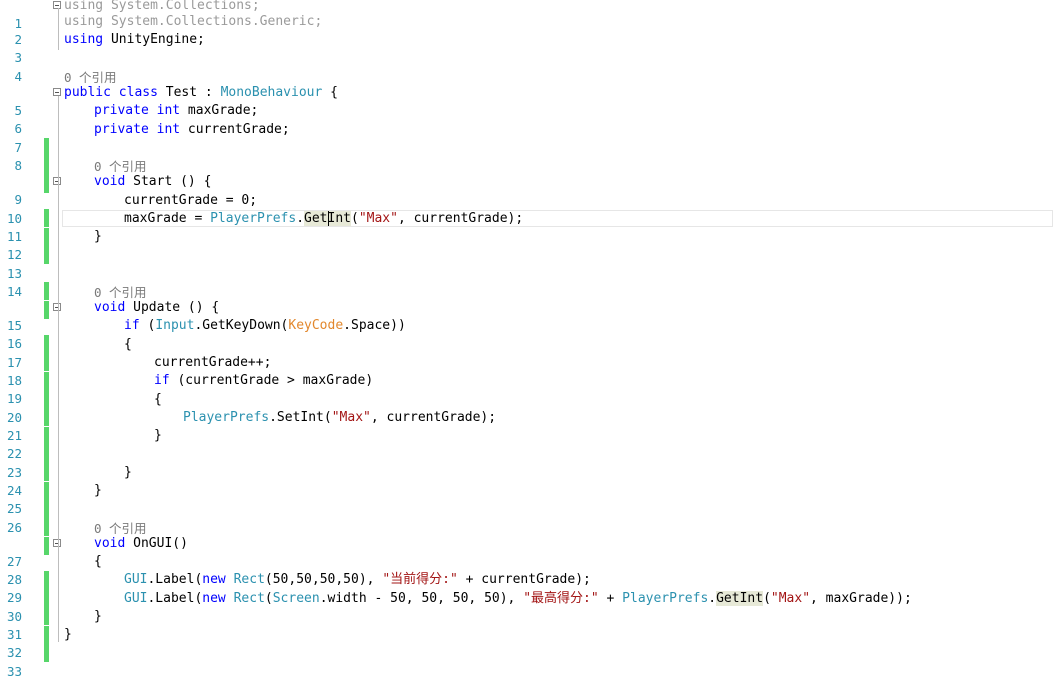 The width and height of the screenshot is (1053, 699). Describe the element at coordinates (526, 166) in the screenshot. I see `code-line: 8` at that location.